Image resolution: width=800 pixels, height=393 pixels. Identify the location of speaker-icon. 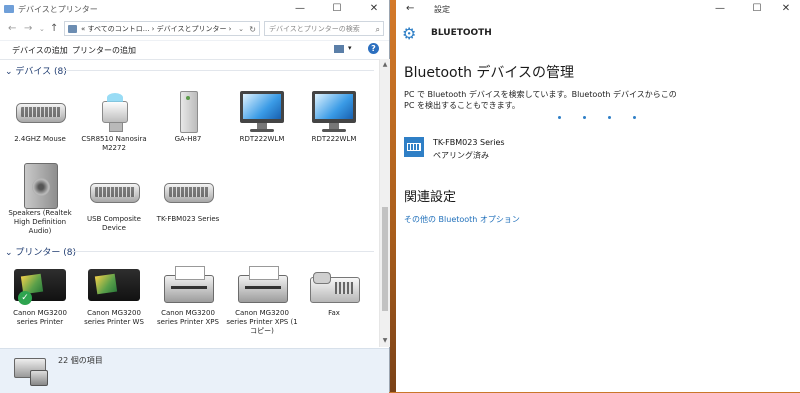
(41, 186).